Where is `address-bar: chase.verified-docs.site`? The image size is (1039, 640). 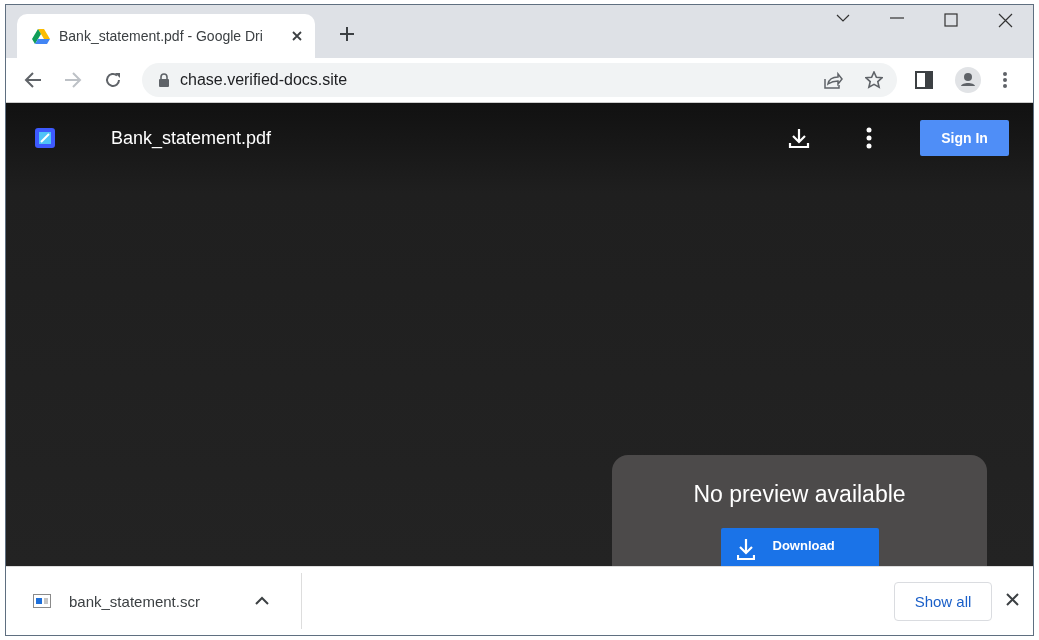
address-bar: chase.verified-docs.site is located at coordinates (519, 80).